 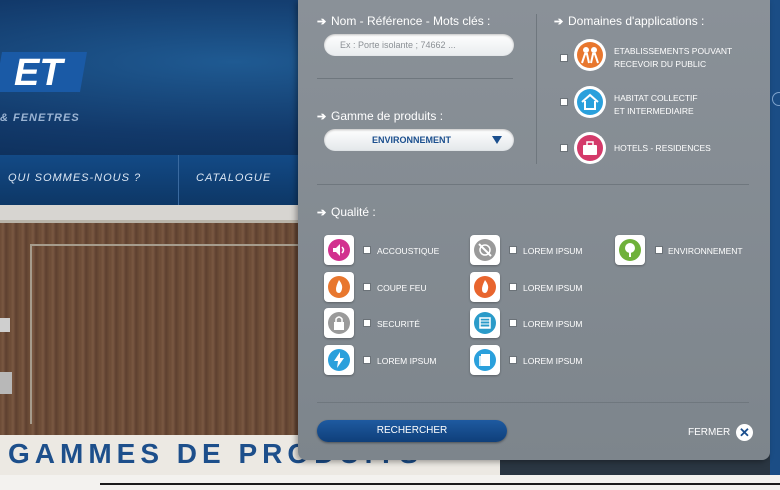 I want to click on qualite-checkbox-accoustique, so click(x=367, y=250).